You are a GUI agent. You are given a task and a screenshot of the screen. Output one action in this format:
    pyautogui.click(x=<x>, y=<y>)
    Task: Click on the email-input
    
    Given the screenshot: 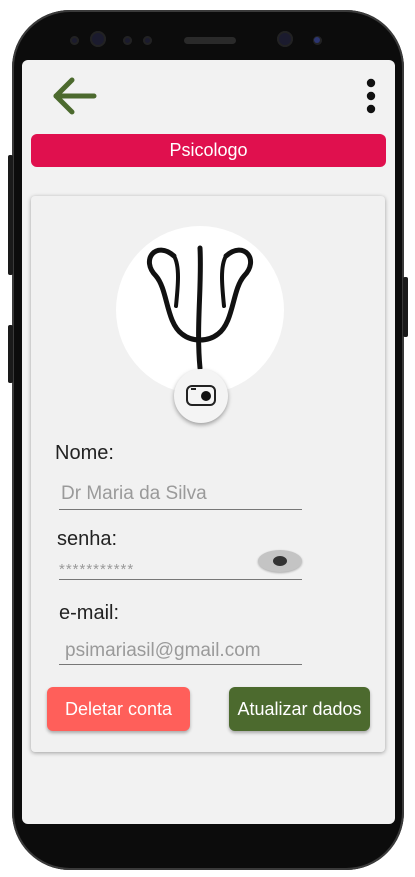 What is the action you would take?
    pyautogui.click(x=183, y=651)
    